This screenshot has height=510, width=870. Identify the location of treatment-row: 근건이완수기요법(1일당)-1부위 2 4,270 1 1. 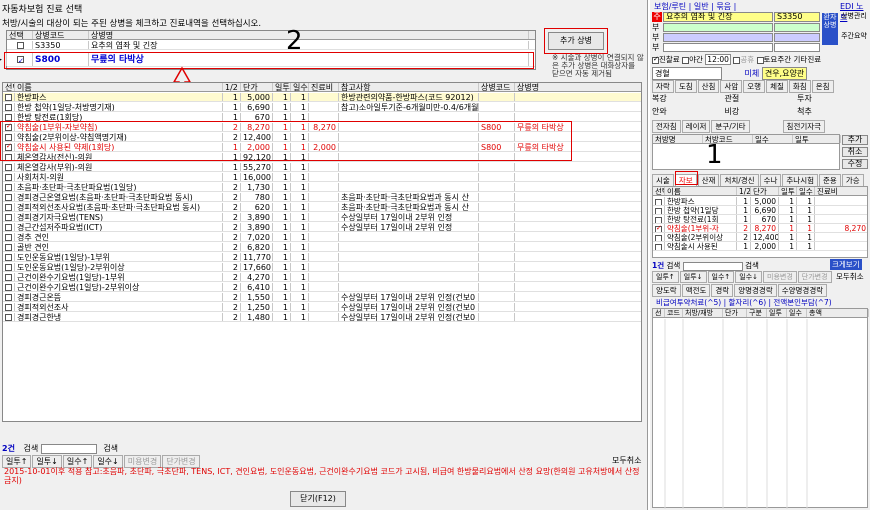
(322, 277).